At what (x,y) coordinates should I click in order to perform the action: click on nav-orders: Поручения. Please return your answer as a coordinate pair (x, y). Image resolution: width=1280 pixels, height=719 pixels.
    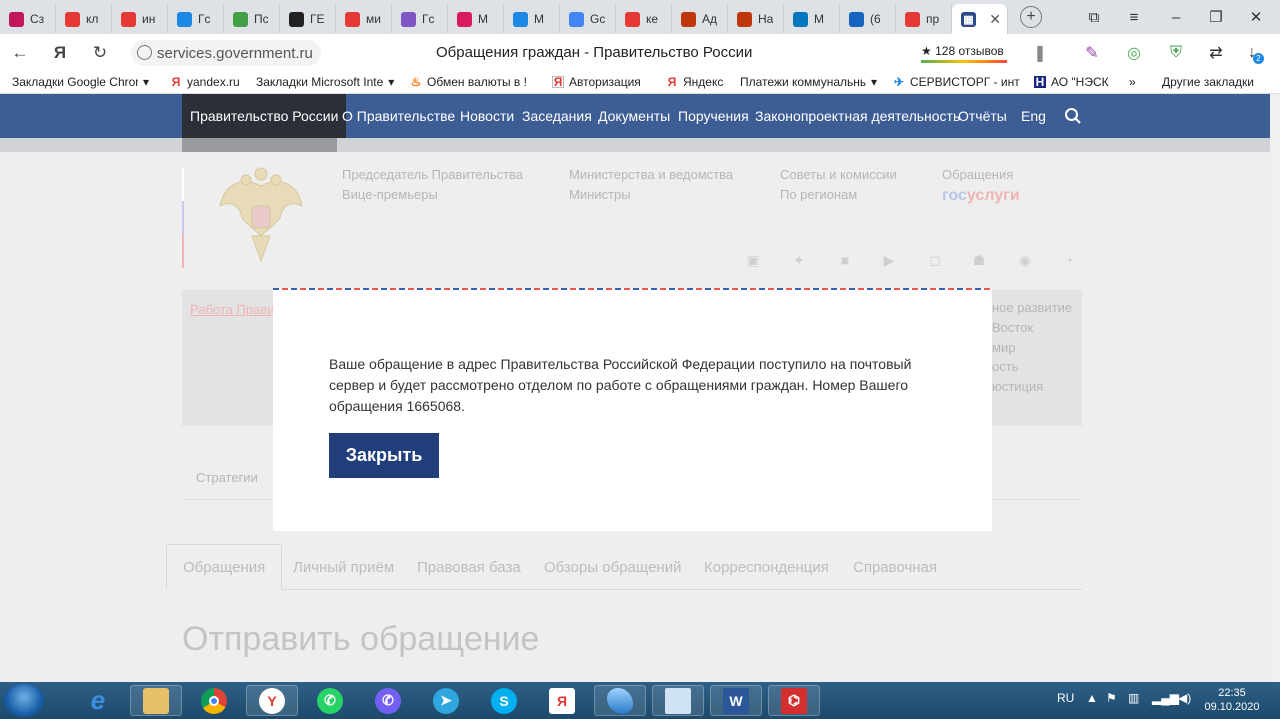
    Looking at the image, I should click on (713, 116).